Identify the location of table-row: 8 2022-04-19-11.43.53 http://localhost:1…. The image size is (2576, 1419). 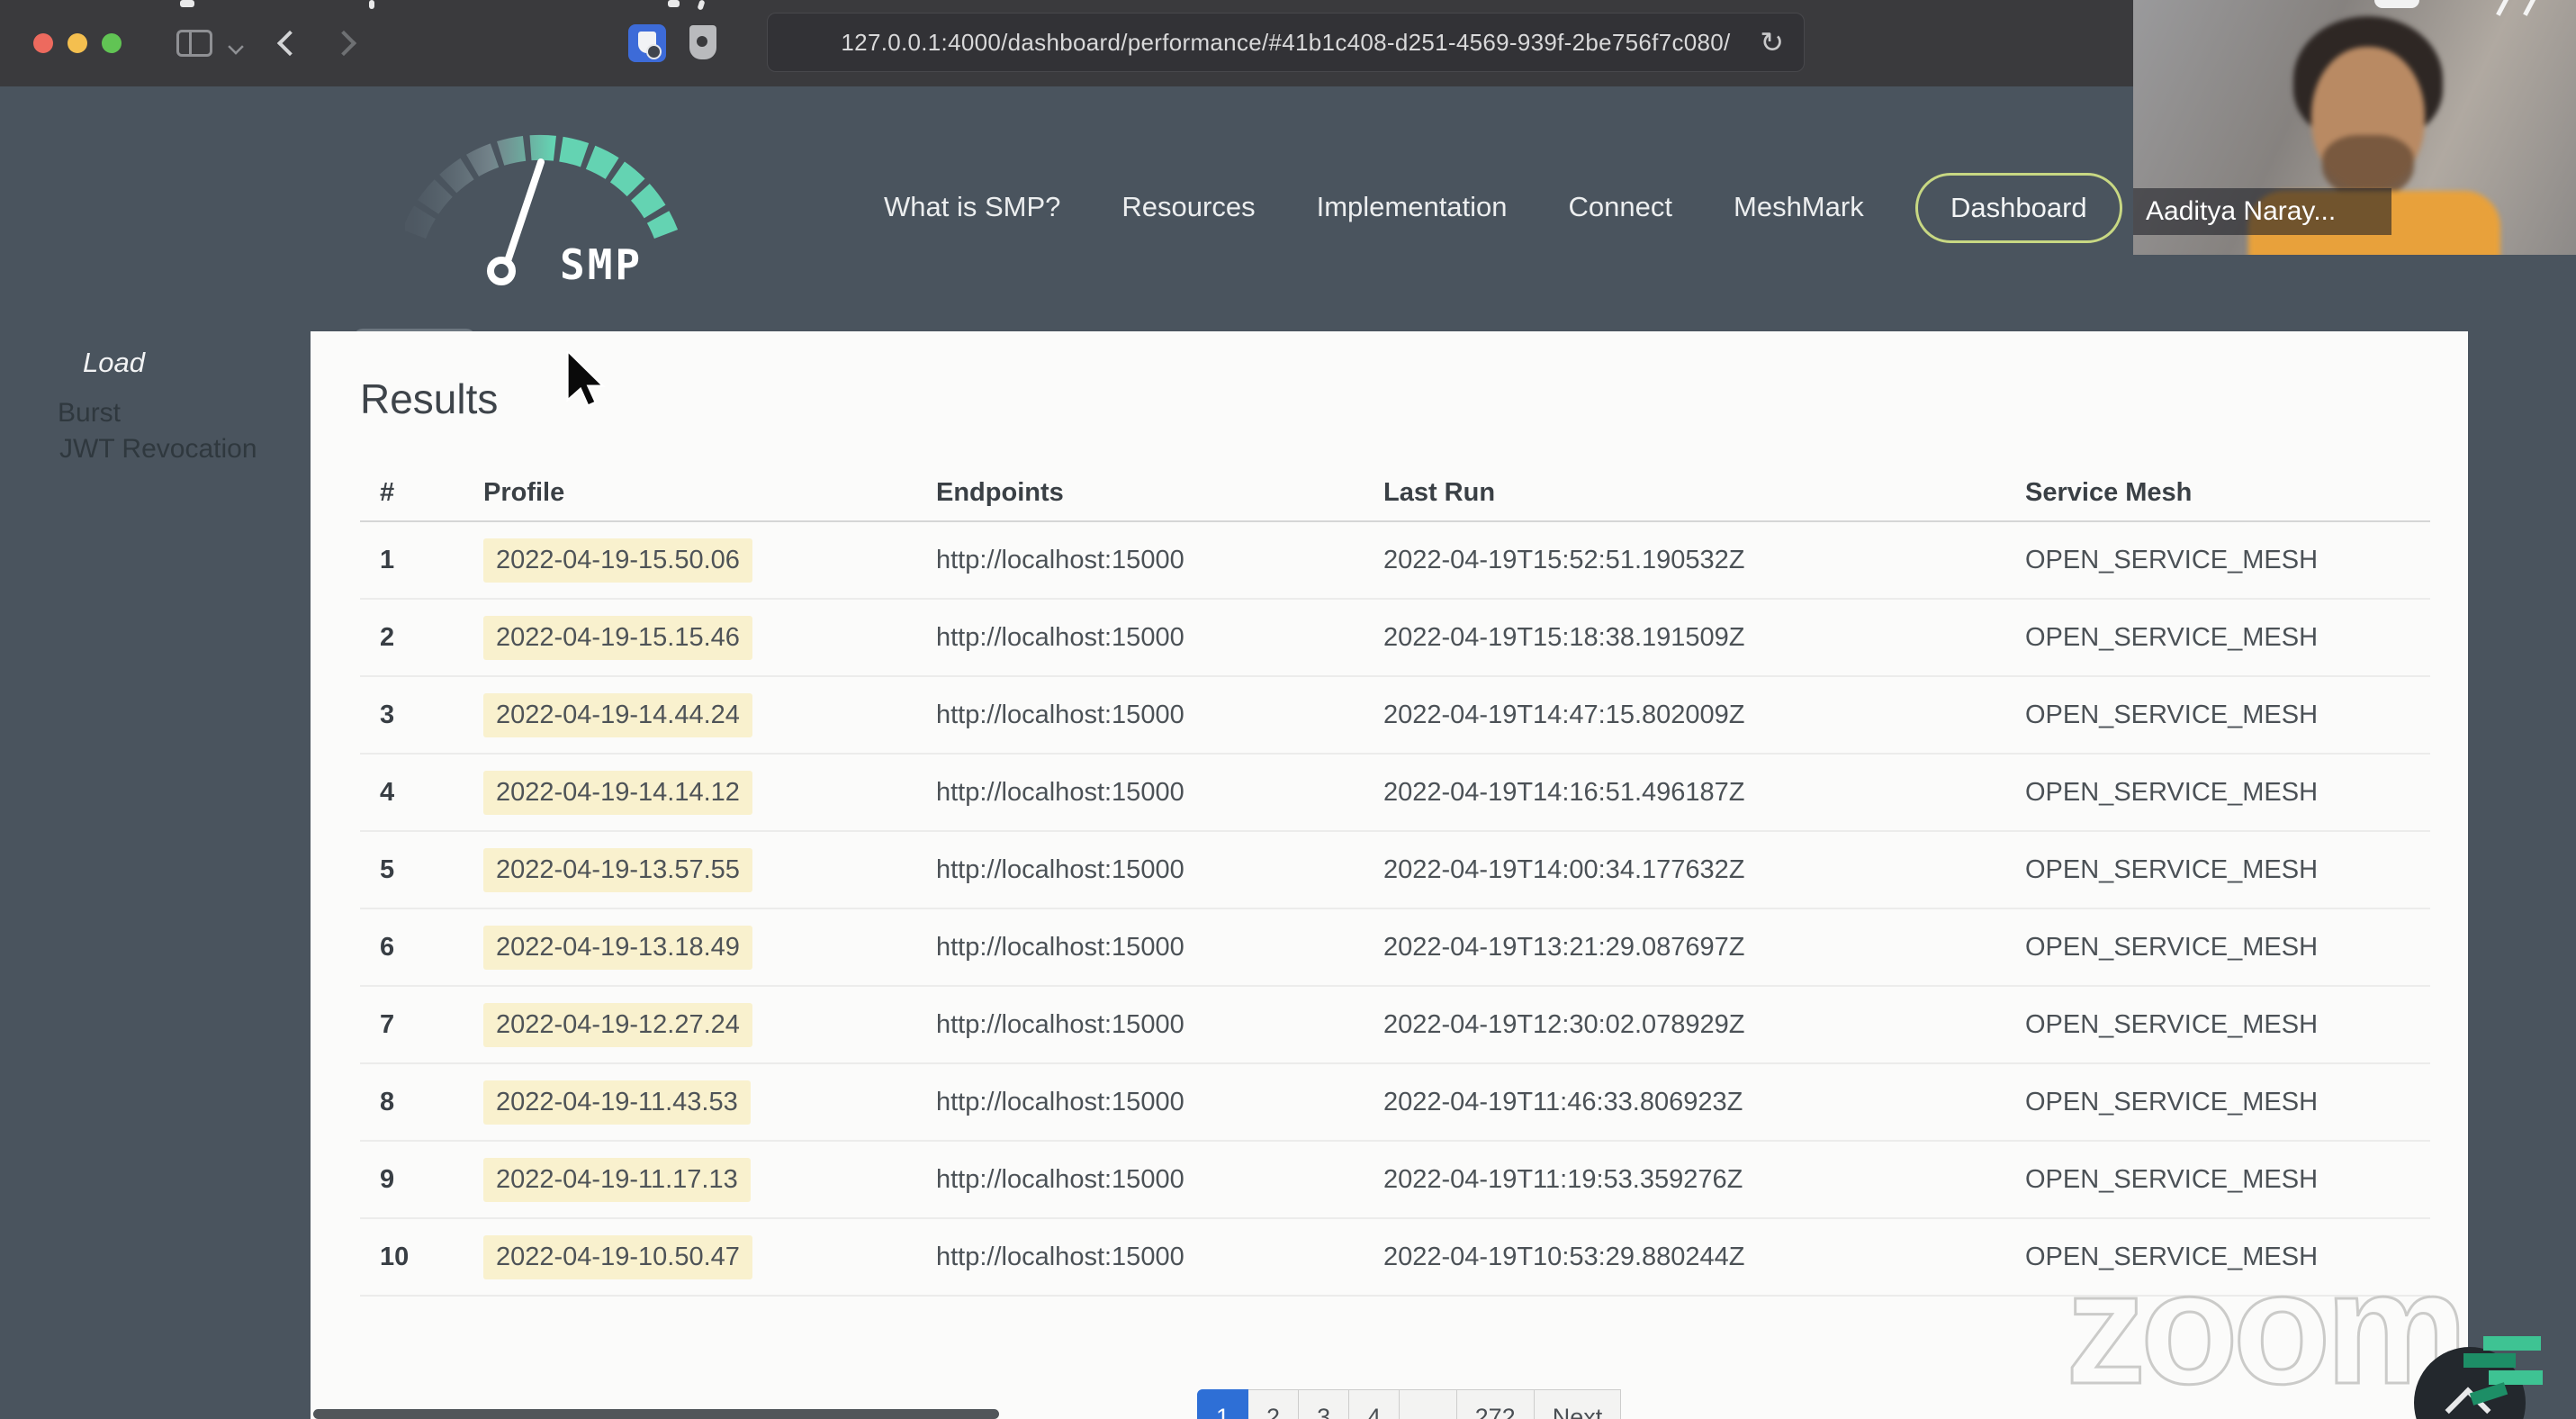
(1395, 1103).